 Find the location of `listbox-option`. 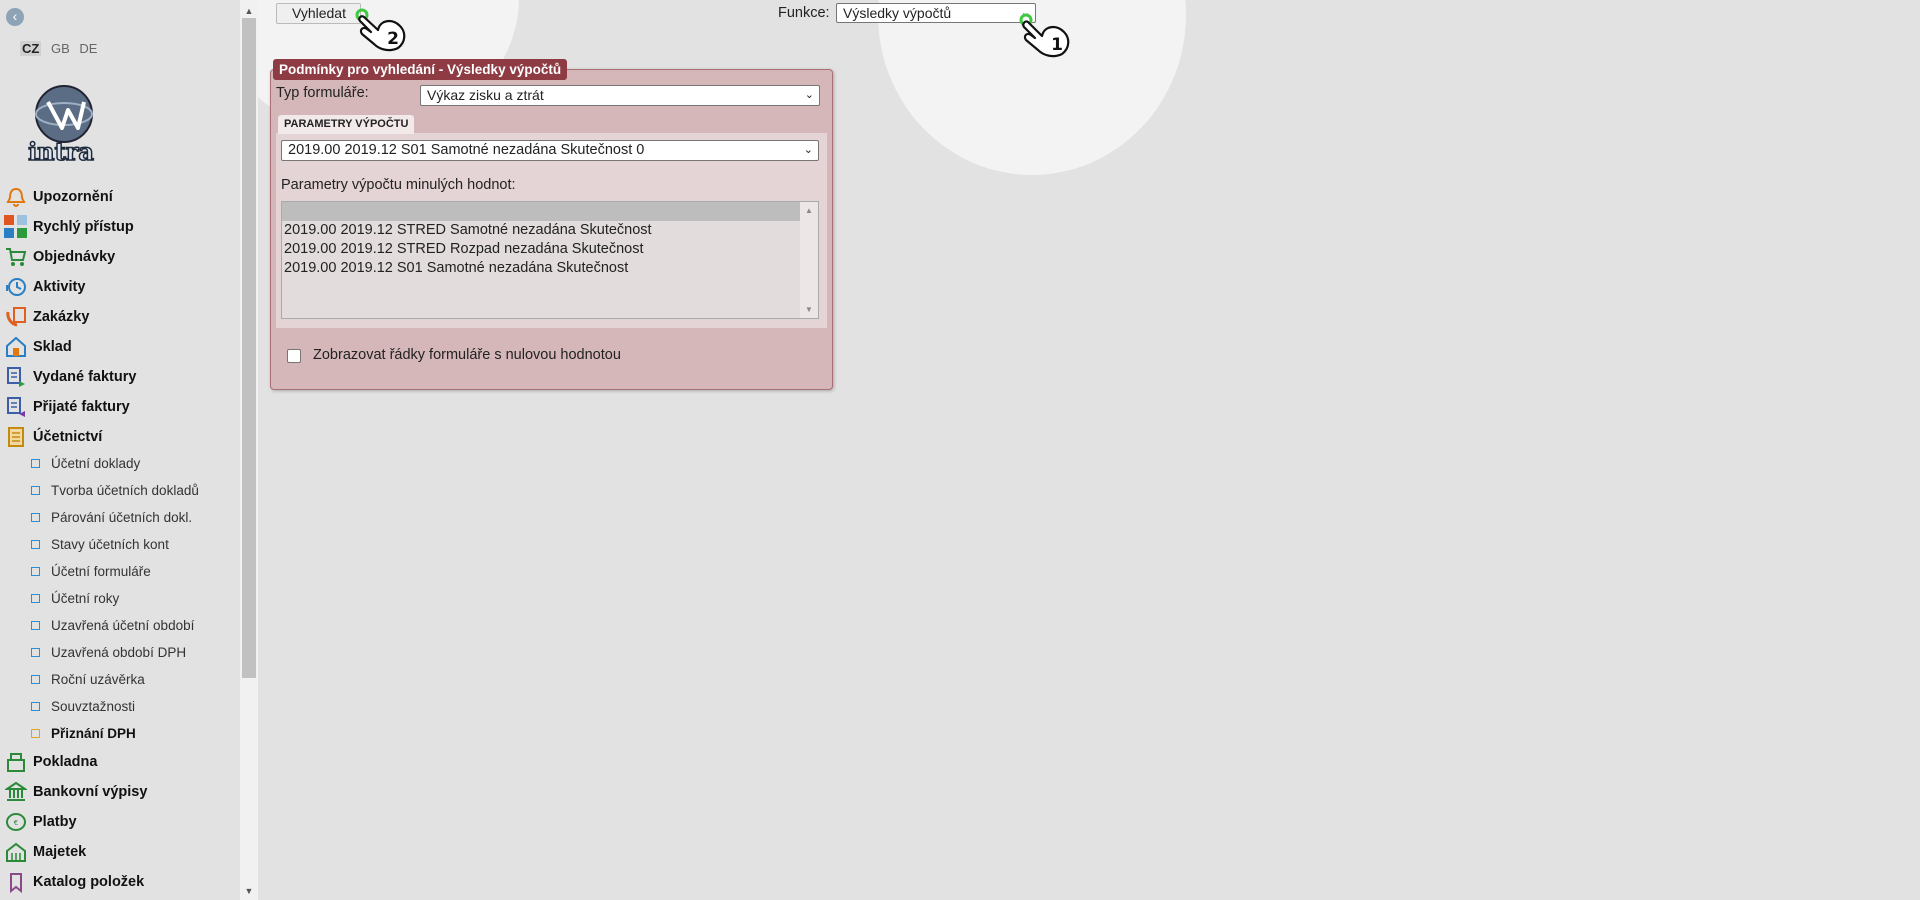

listbox-option is located at coordinates (550, 211).